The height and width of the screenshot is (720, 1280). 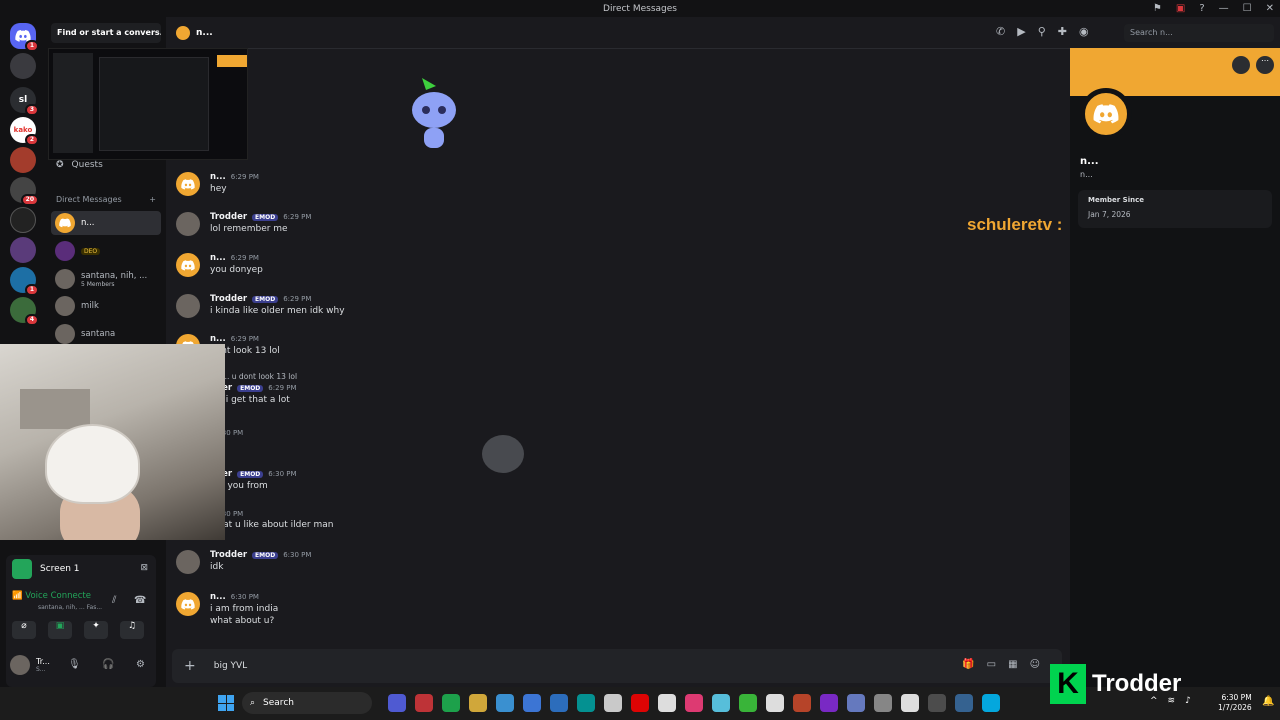 What do you see at coordinates (226, 703) in the screenshot?
I see `start-icon` at bounding box center [226, 703].